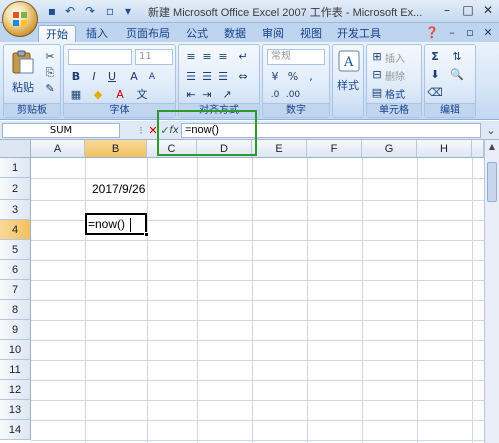 Image resolution: width=499 pixels, height=443 pixels. Describe the element at coordinates (61, 130) in the screenshot. I see `name-box: SUM` at that location.